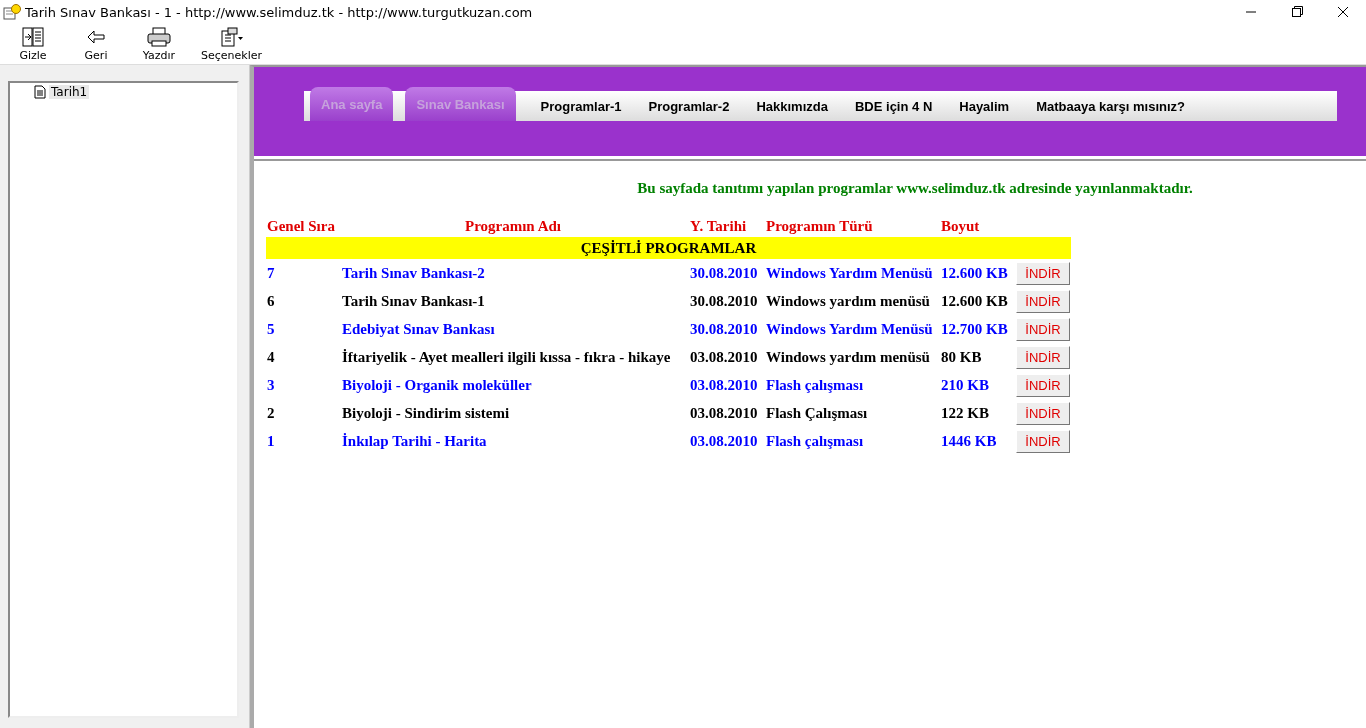 The image size is (1366, 728). Describe the element at coordinates (852, 226) in the screenshot. I see `column-header: Programın Türü` at that location.